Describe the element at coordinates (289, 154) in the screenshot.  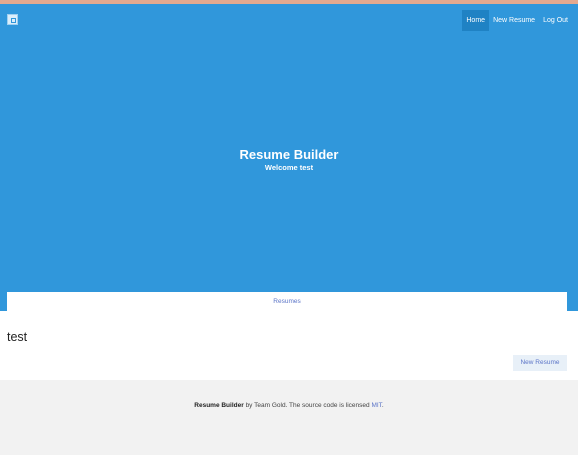
I see `hero-title: Resume Builder` at that location.